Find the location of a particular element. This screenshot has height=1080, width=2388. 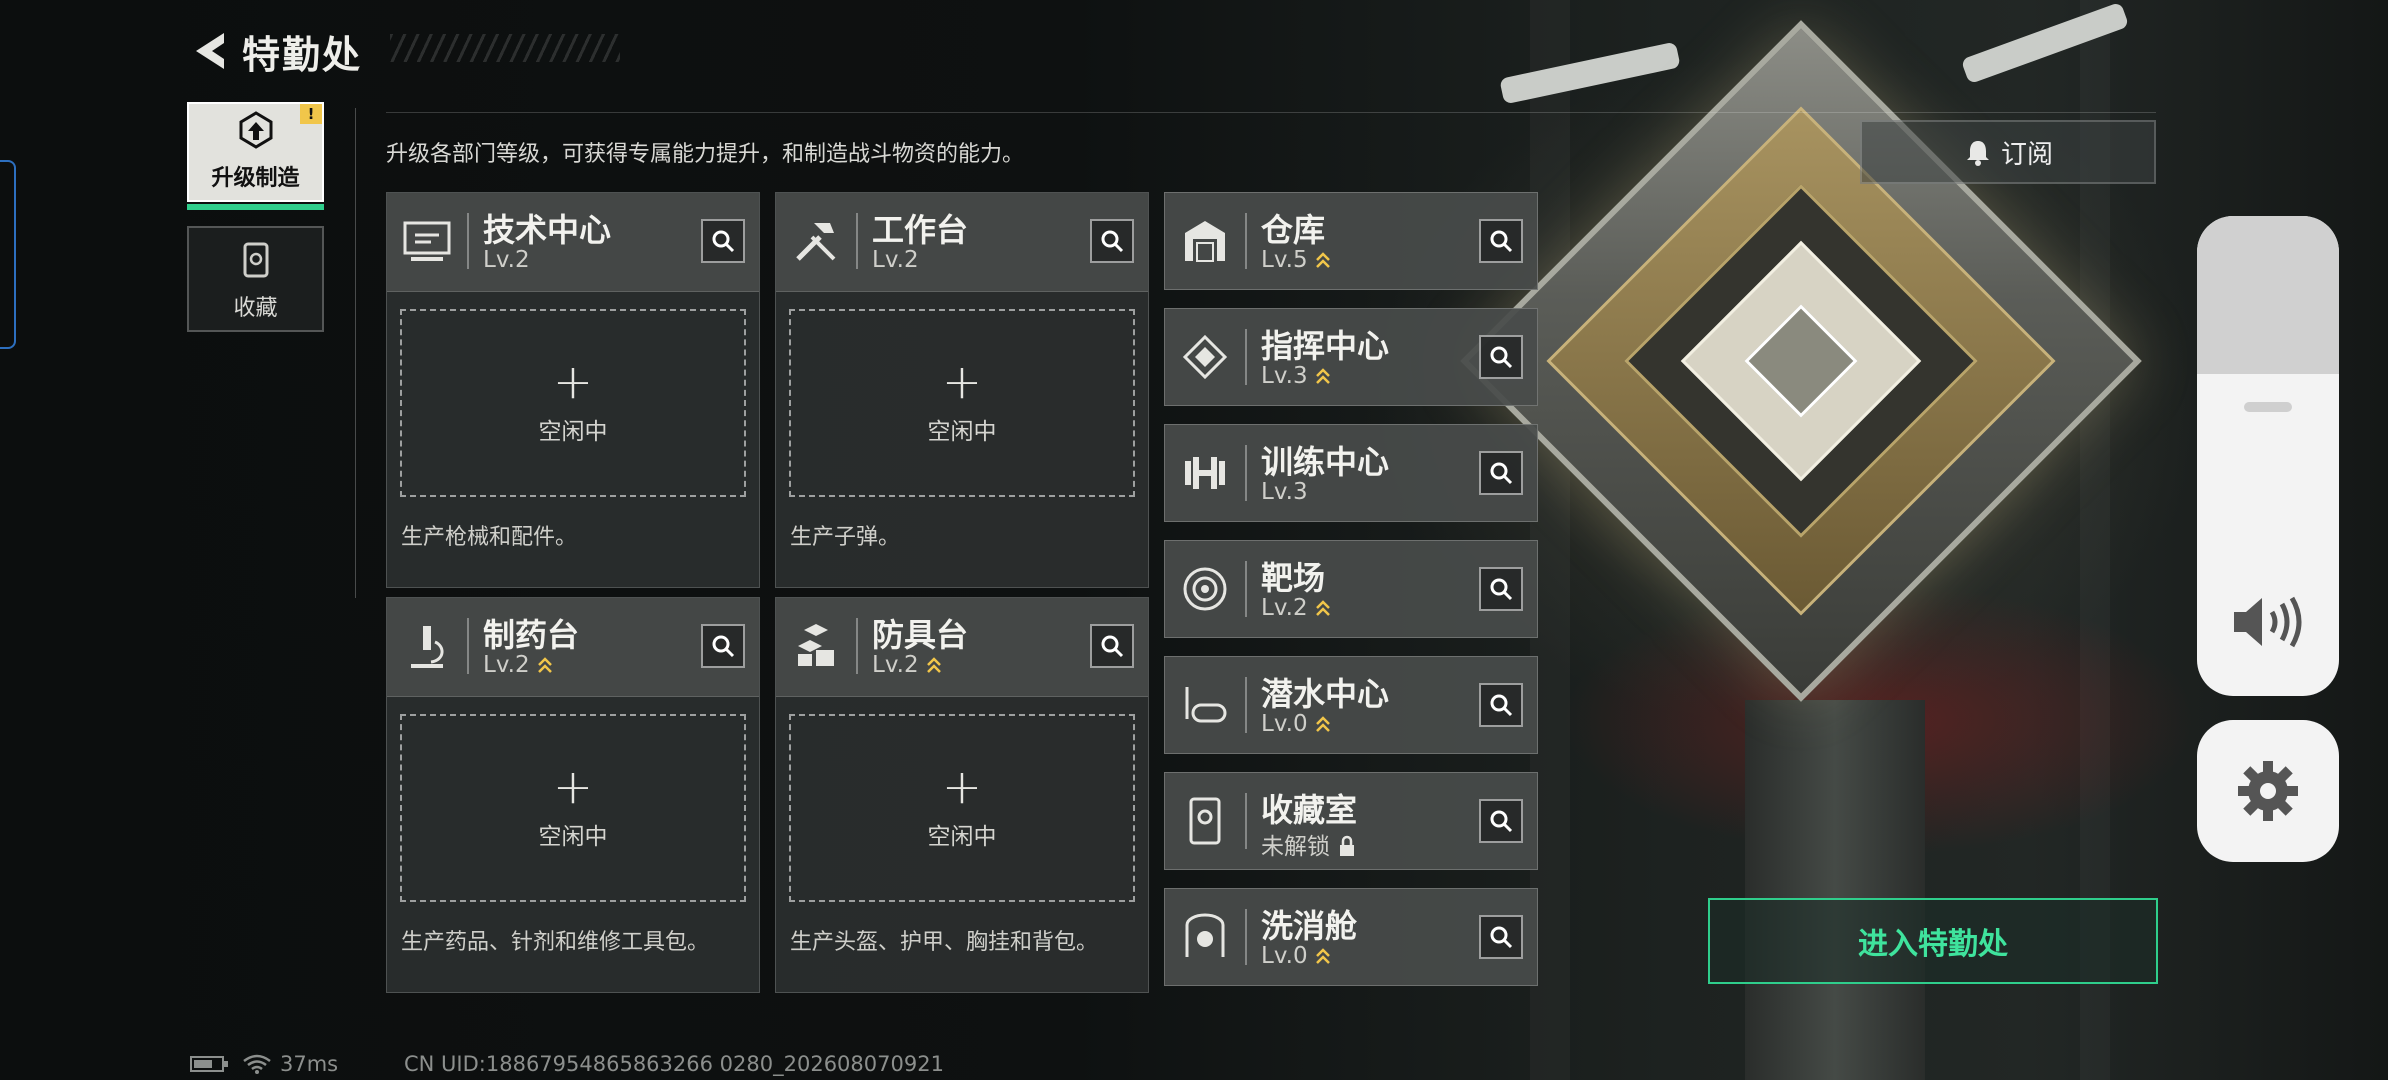

production-card-workbench: 工作台 Lv.2 + 空闲中 生产子弹。 is located at coordinates (962, 390).